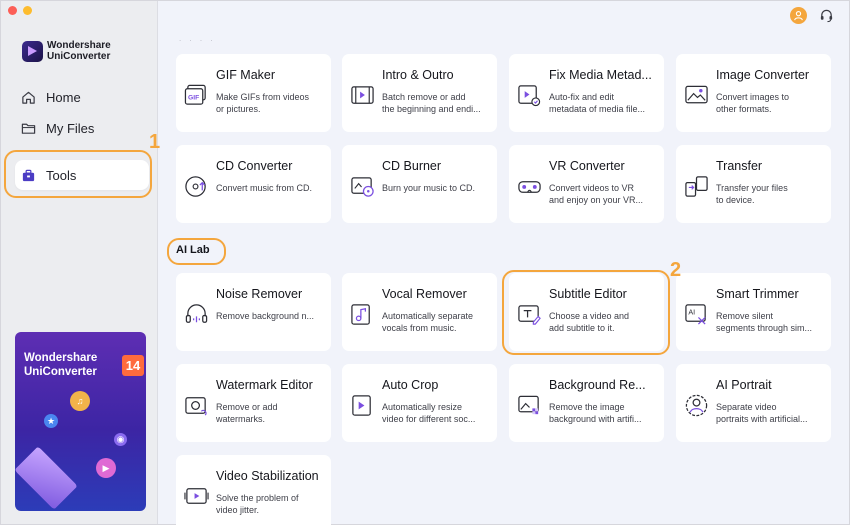  Describe the element at coordinates (20, 10) in the screenshot. I see `window-controls` at that location.